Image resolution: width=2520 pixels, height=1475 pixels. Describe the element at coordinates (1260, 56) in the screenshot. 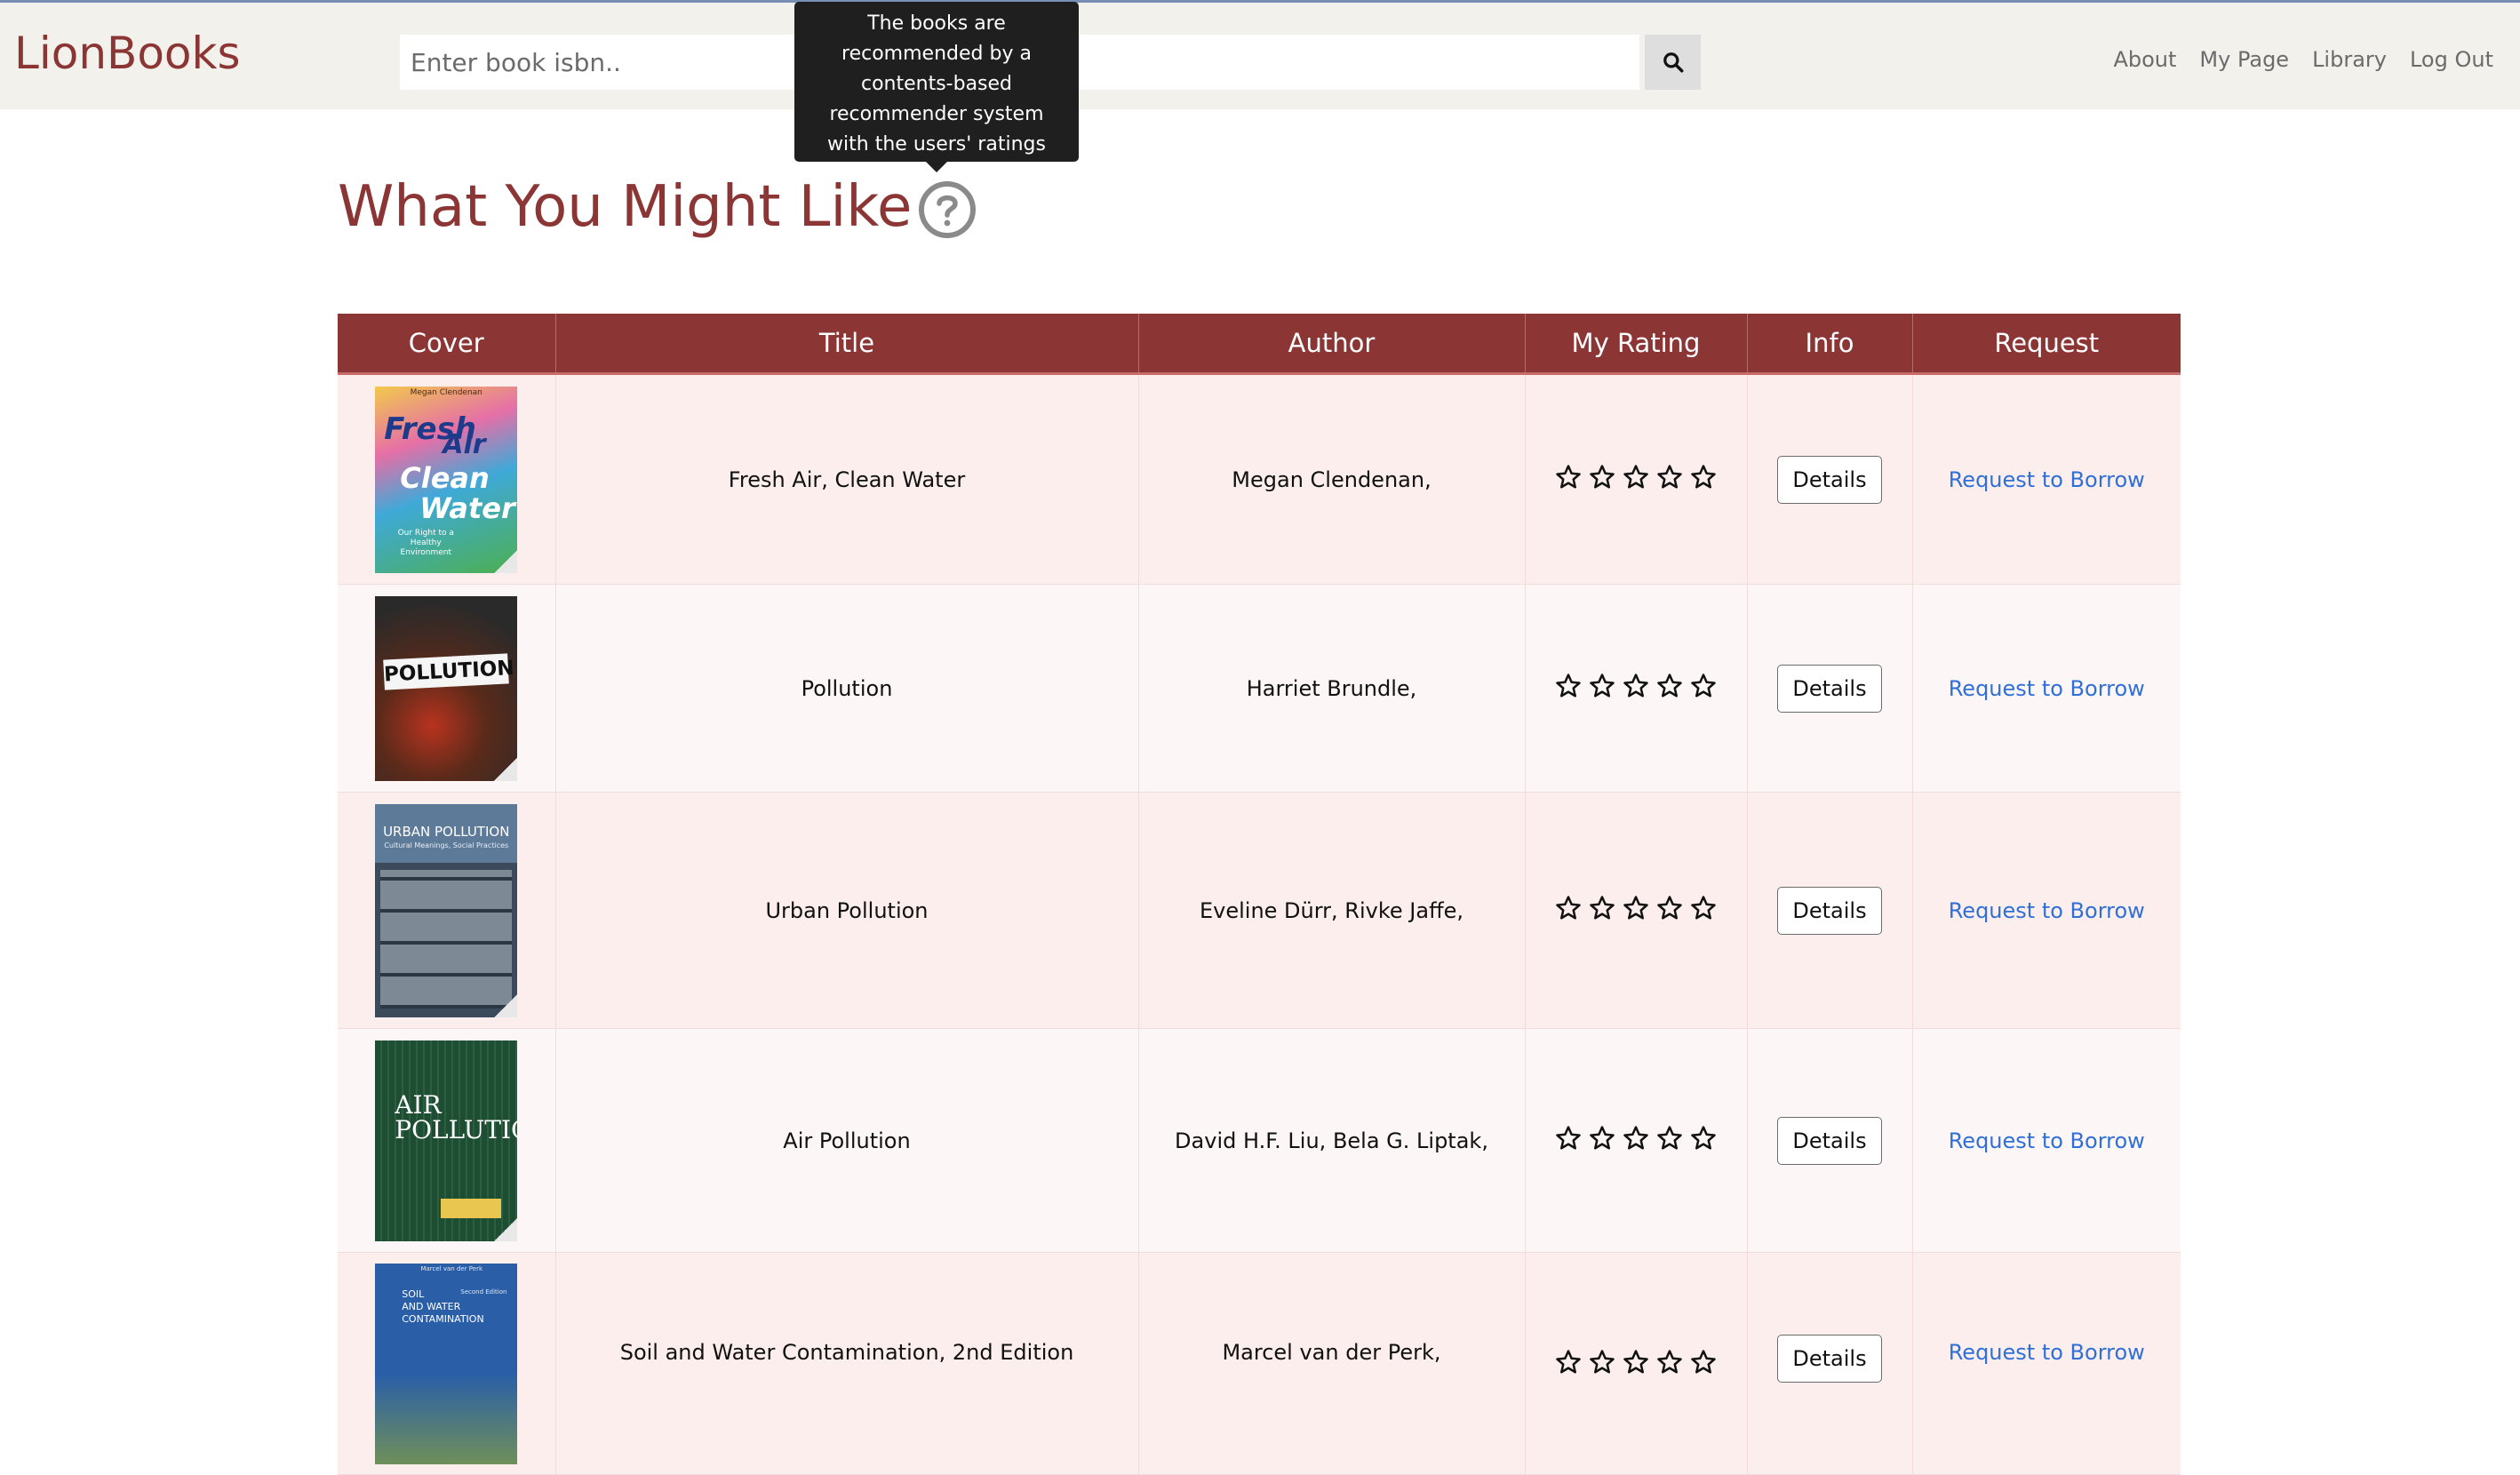

I see `navbar: LionBooks About My Page Library Log Out` at that location.